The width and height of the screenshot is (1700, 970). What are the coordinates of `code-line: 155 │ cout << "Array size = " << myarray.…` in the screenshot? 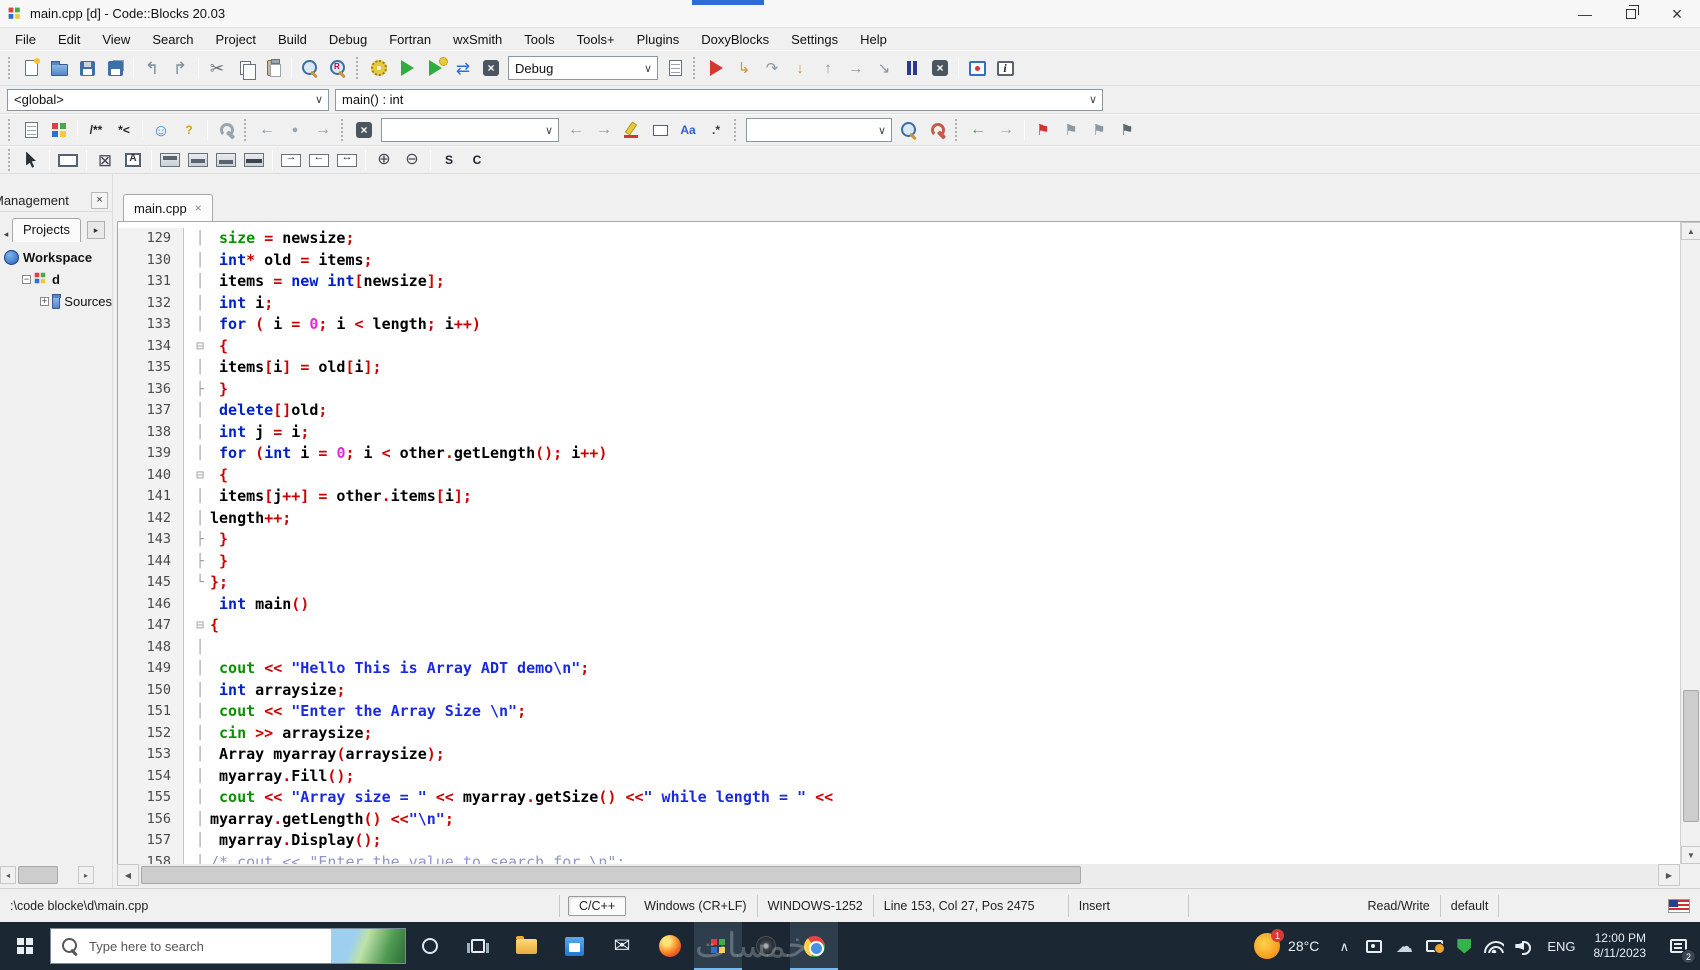 It's located at (899, 798).